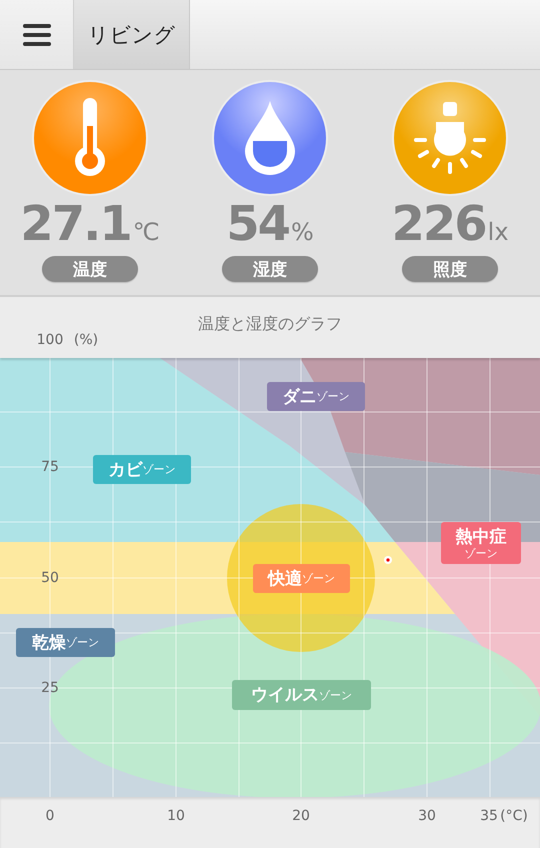 This screenshot has width=540, height=848. I want to click on zone-name: 乾燥, so click(49, 642).